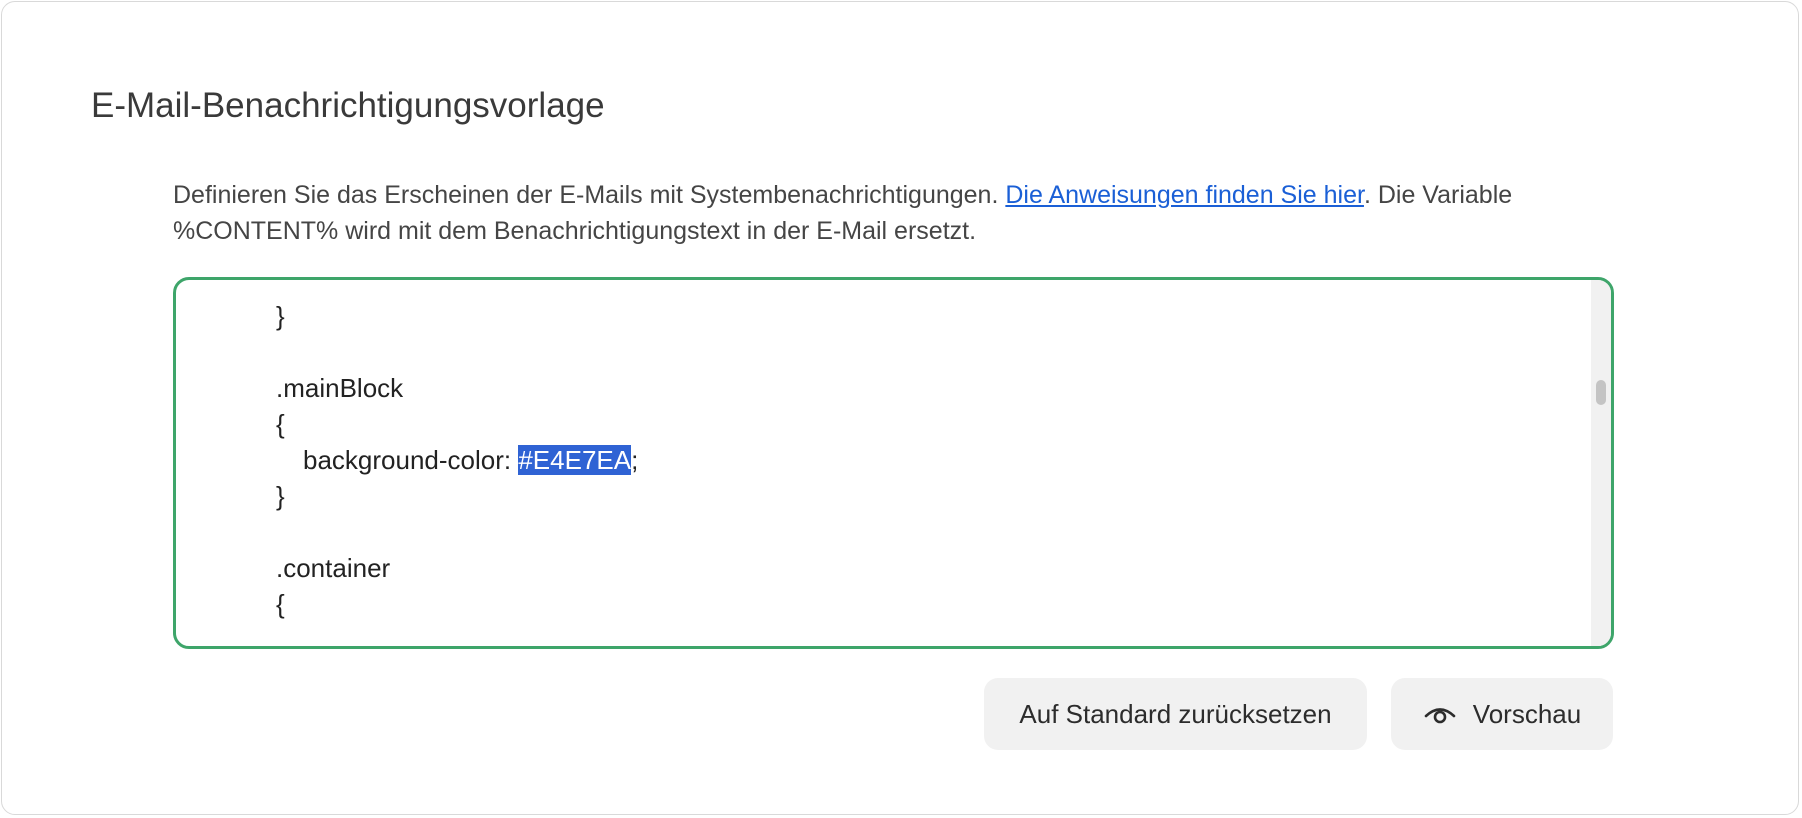 The width and height of the screenshot is (1802, 818). Describe the element at coordinates (333, 568) in the screenshot. I see `code-line: .container` at that location.